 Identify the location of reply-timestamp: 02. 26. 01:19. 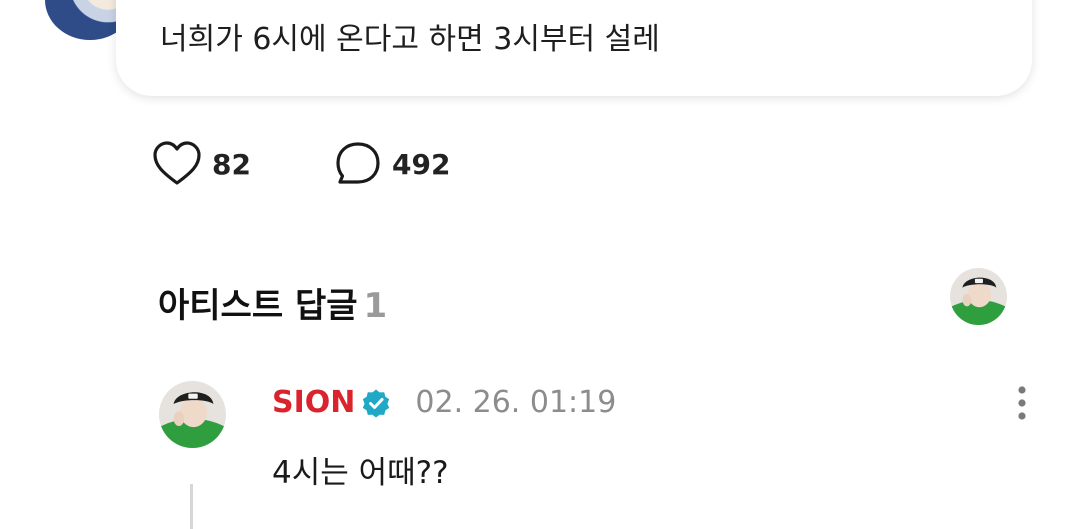
(516, 402).